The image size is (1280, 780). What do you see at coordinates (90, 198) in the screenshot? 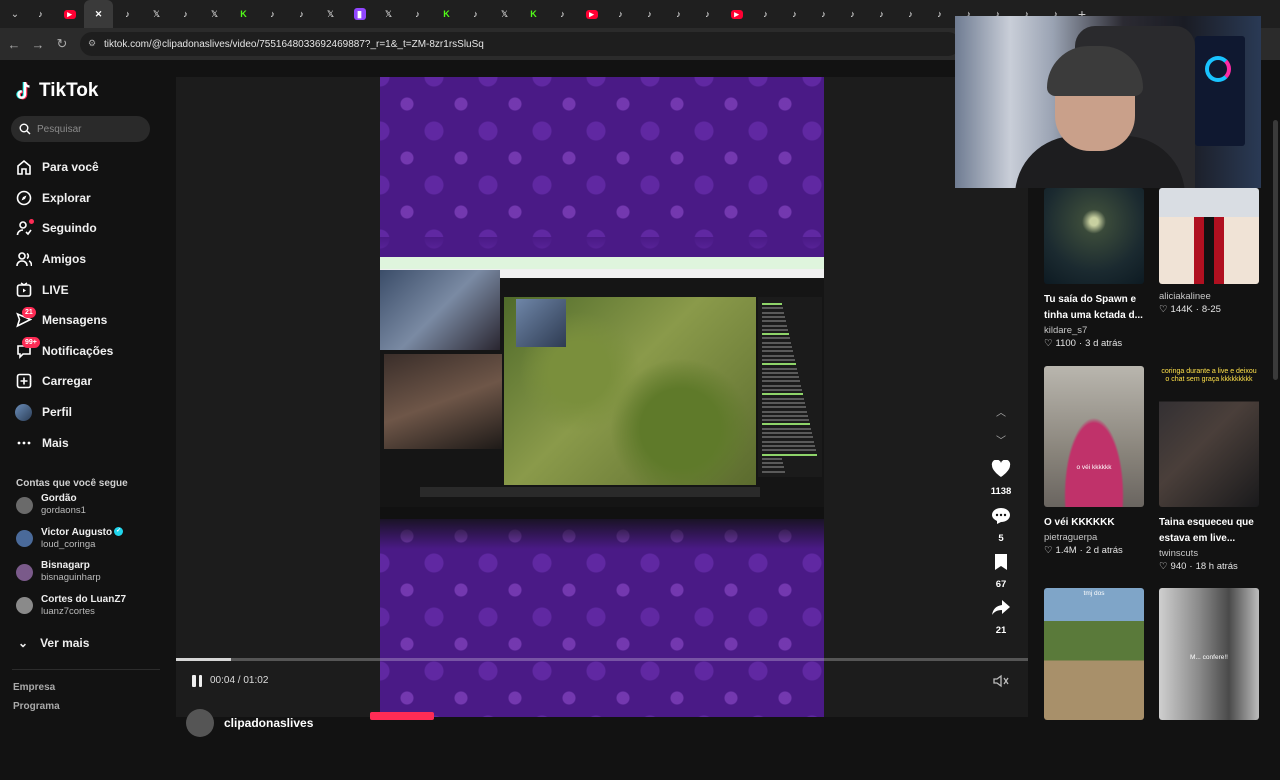
I see `nav-item-compass: Explorar` at bounding box center [90, 198].